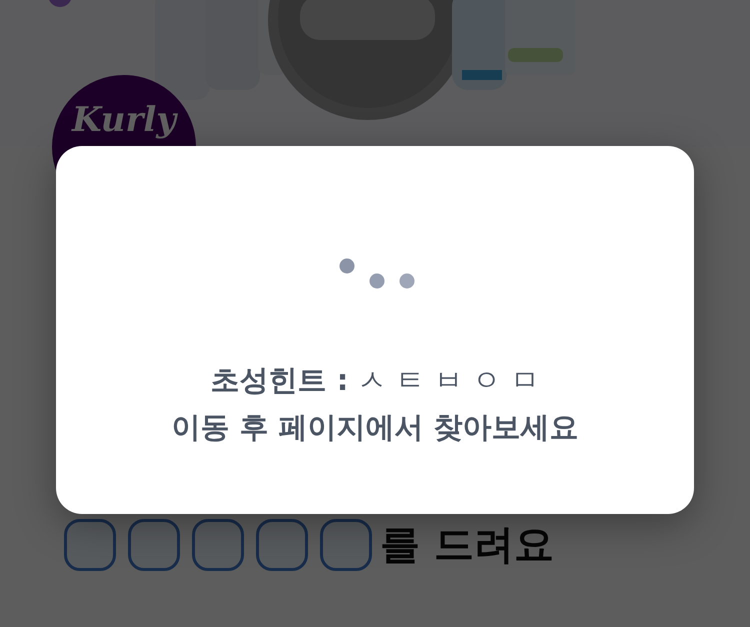  Describe the element at coordinates (467, 545) in the screenshot. I see `reward-text: 를 드려요` at that location.